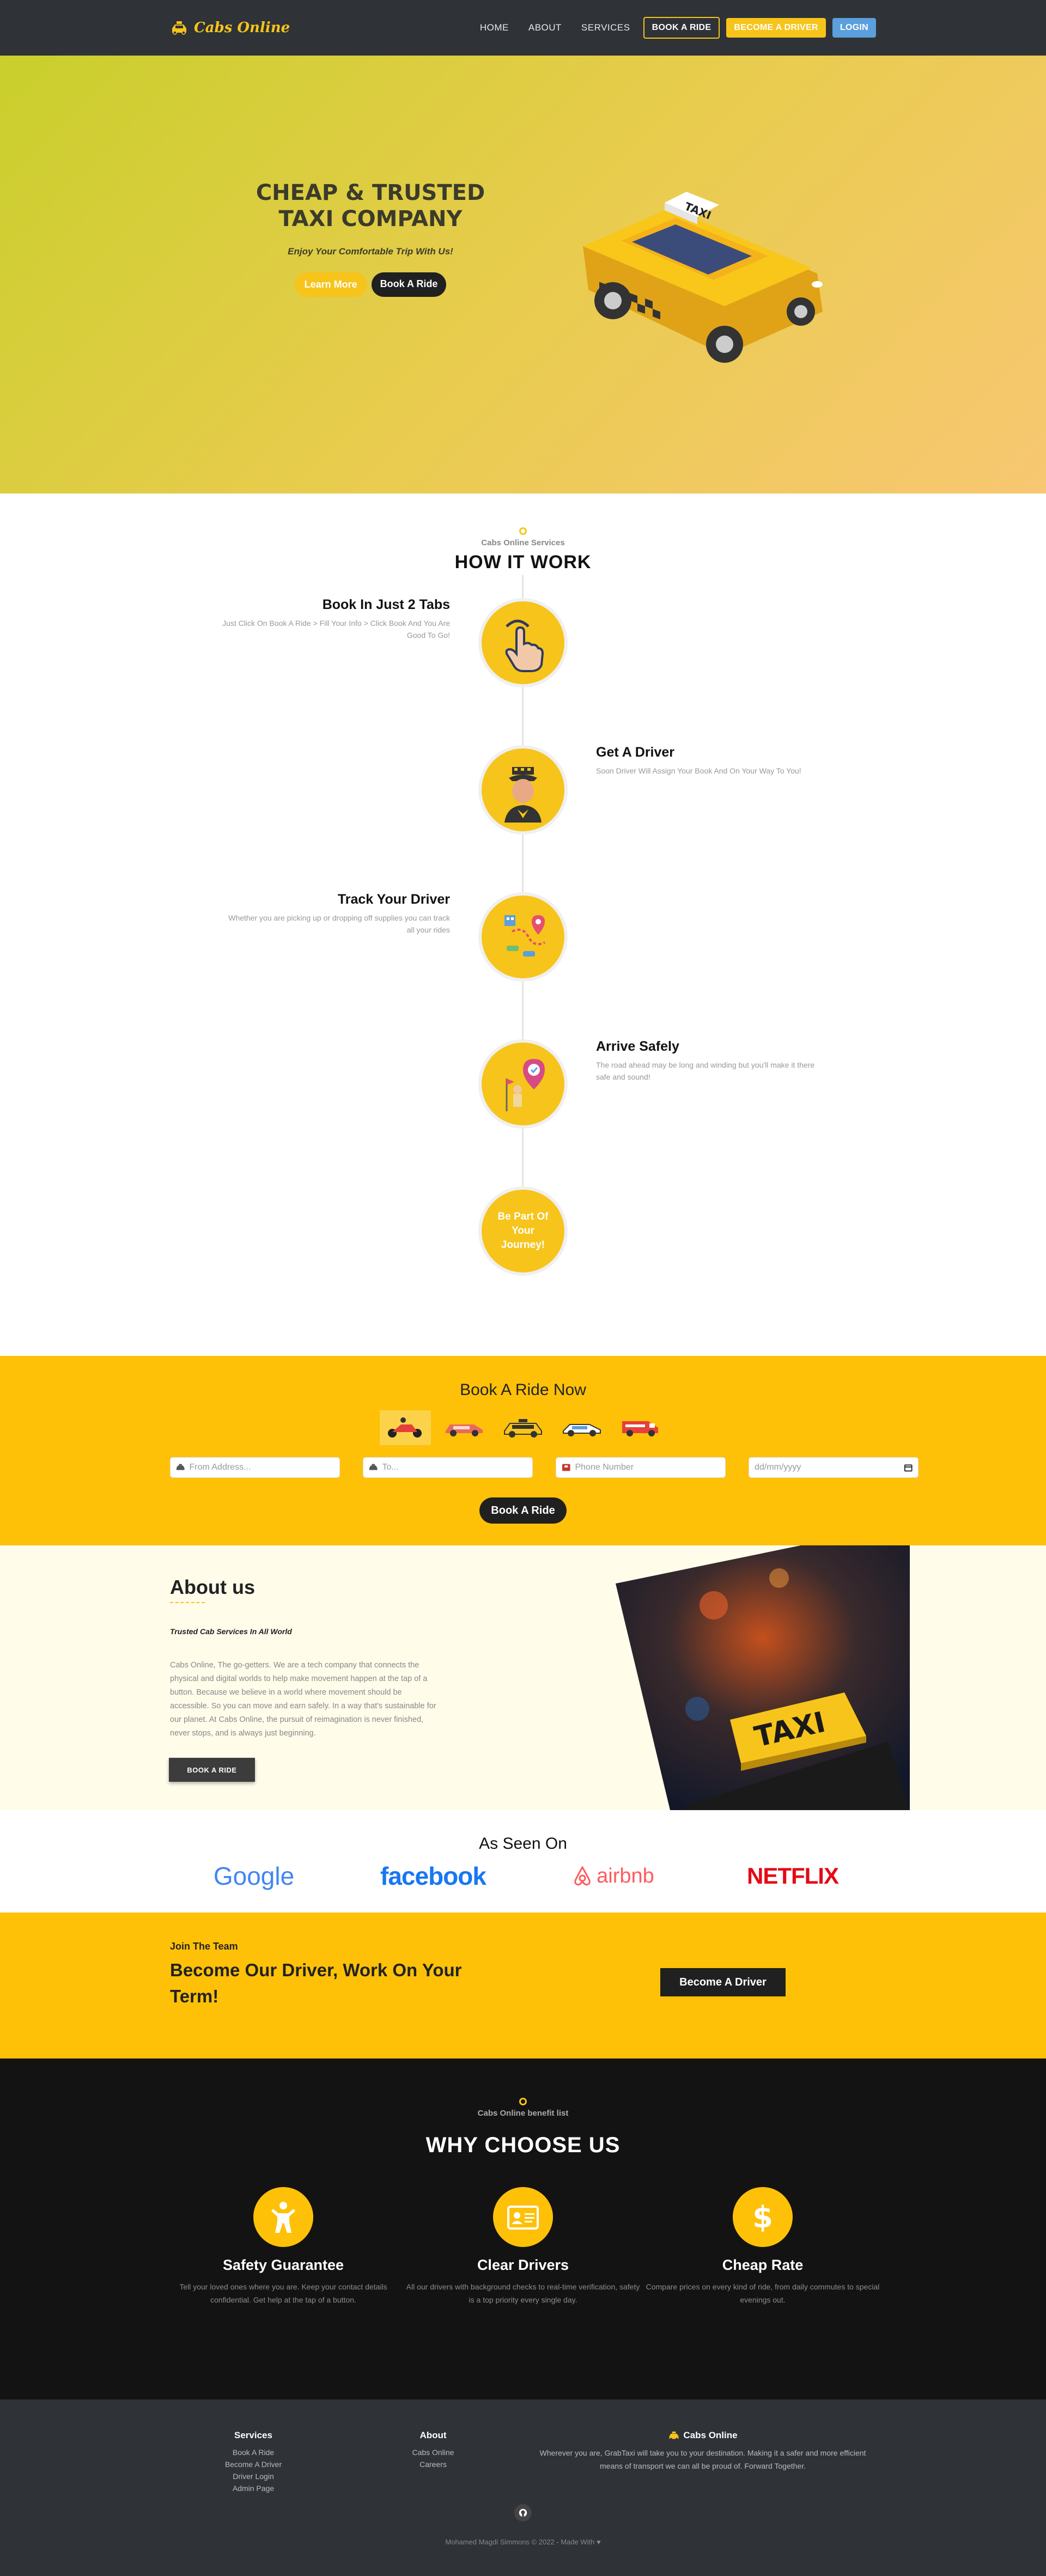 Image resolution: width=1046 pixels, height=2576 pixels. Describe the element at coordinates (409, 285) in the screenshot. I see `hero-book-ride-button: Book A Ride` at that location.